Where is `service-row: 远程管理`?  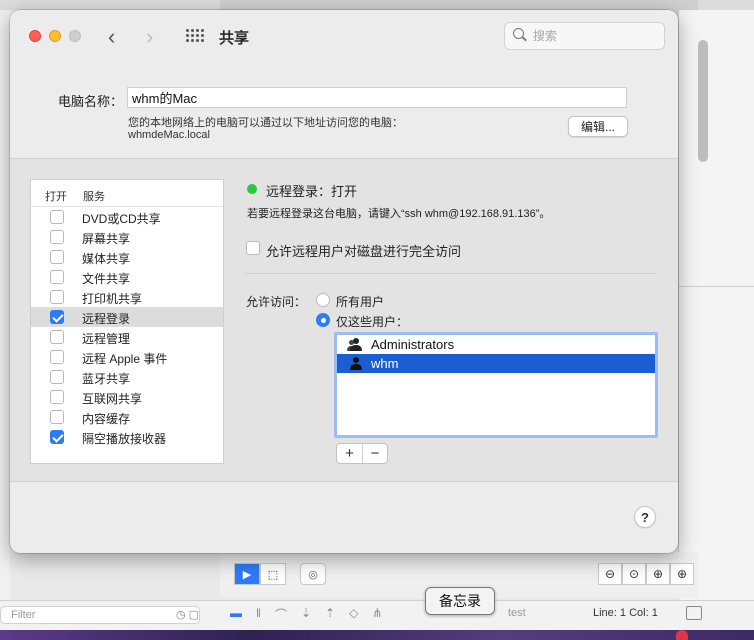
service-row: 远程管理 is located at coordinates (127, 337).